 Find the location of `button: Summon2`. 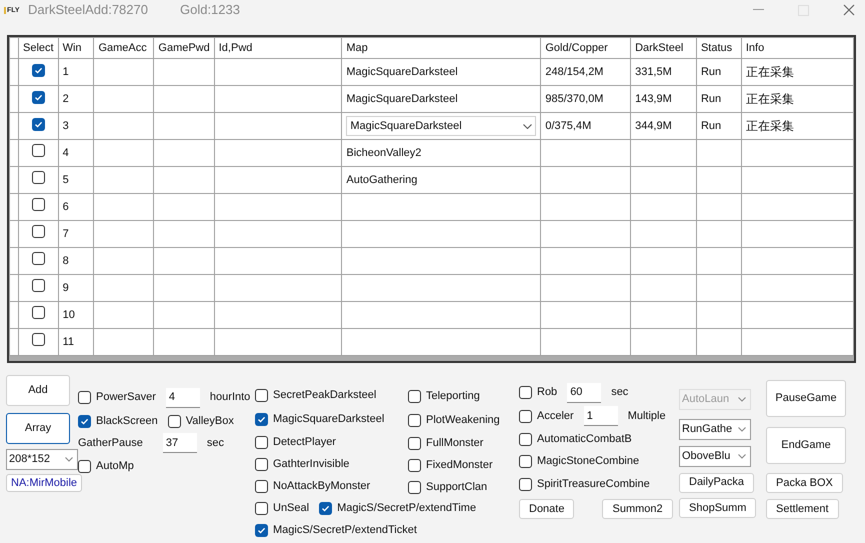

button: Summon2 is located at coordinates (637, 509).